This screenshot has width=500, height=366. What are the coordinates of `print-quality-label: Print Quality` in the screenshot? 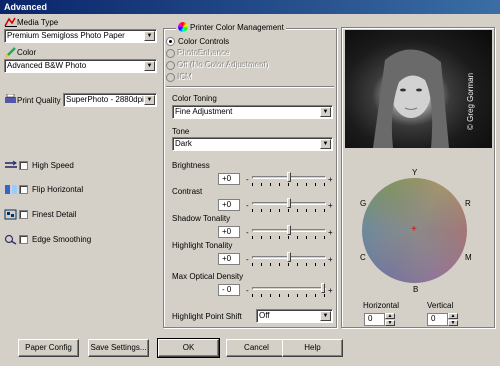 It's located at (39, 100).